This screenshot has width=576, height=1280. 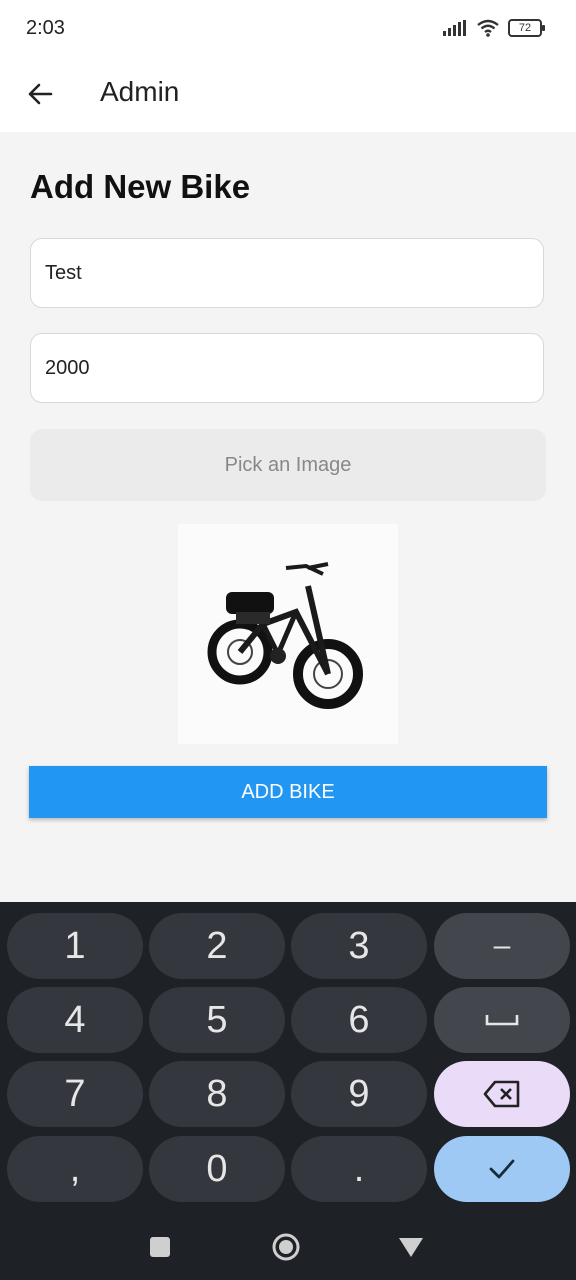 What do you see at coordinates (502, 946) in the screenshot?
I see `key-minus: –` at bounding box center [502, 946].